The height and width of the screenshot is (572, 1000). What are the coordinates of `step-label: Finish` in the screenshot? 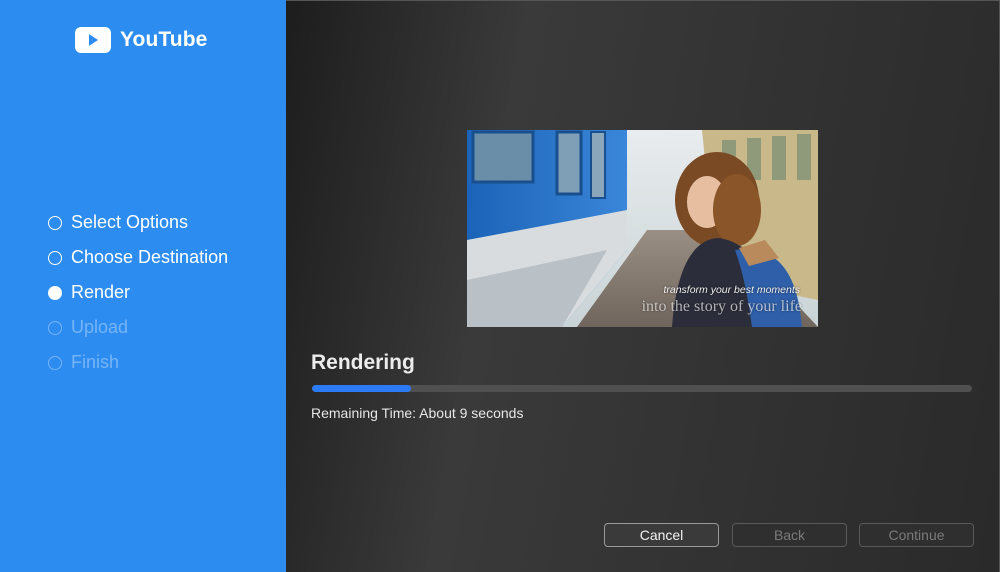 It's located at (95, 362).